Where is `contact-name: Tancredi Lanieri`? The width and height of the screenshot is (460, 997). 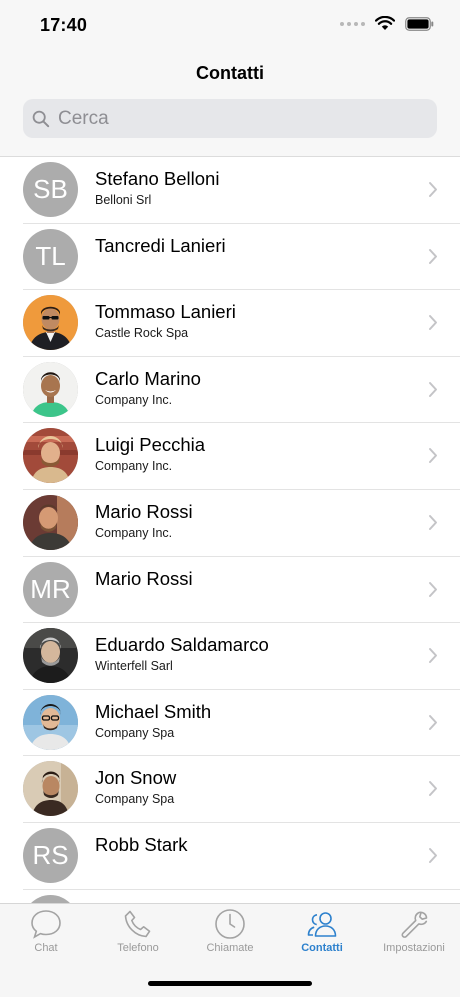
contact-name: Tancredi Lanieri is located at coordinates (160, 245).